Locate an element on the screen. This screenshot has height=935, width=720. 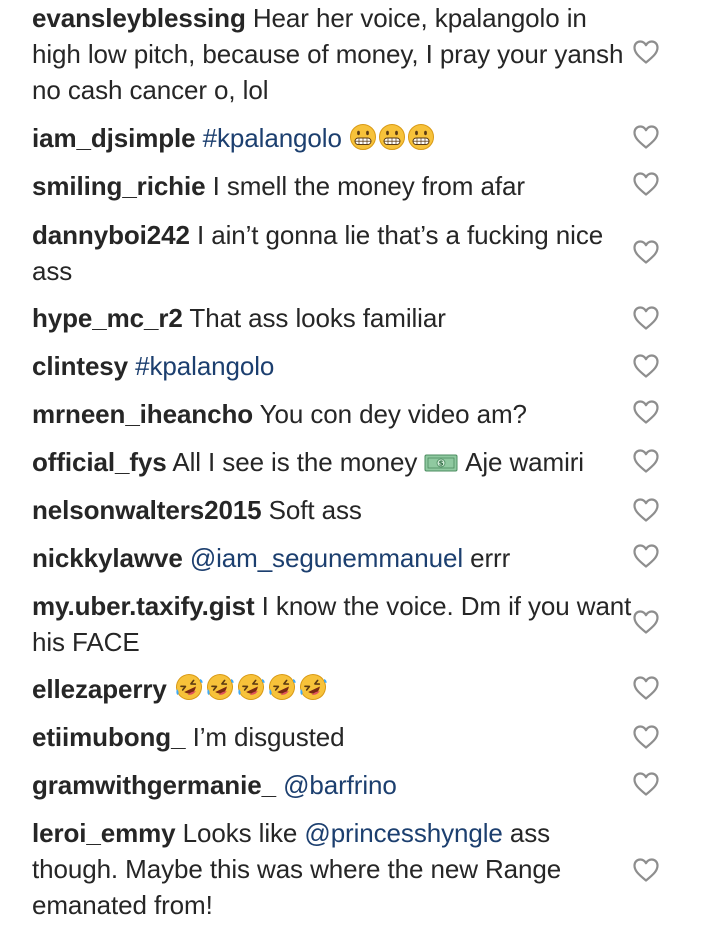
comment-text: nelsonwalters2015 Soft ass is located at coordinates (332, 510).